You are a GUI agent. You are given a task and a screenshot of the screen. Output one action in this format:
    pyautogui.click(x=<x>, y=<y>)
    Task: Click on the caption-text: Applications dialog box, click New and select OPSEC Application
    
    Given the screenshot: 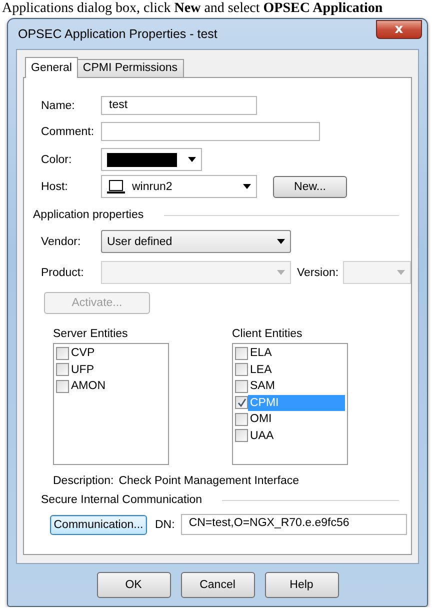 What is the action you would take?
    pyautogui.click(x=192, y=8)
    